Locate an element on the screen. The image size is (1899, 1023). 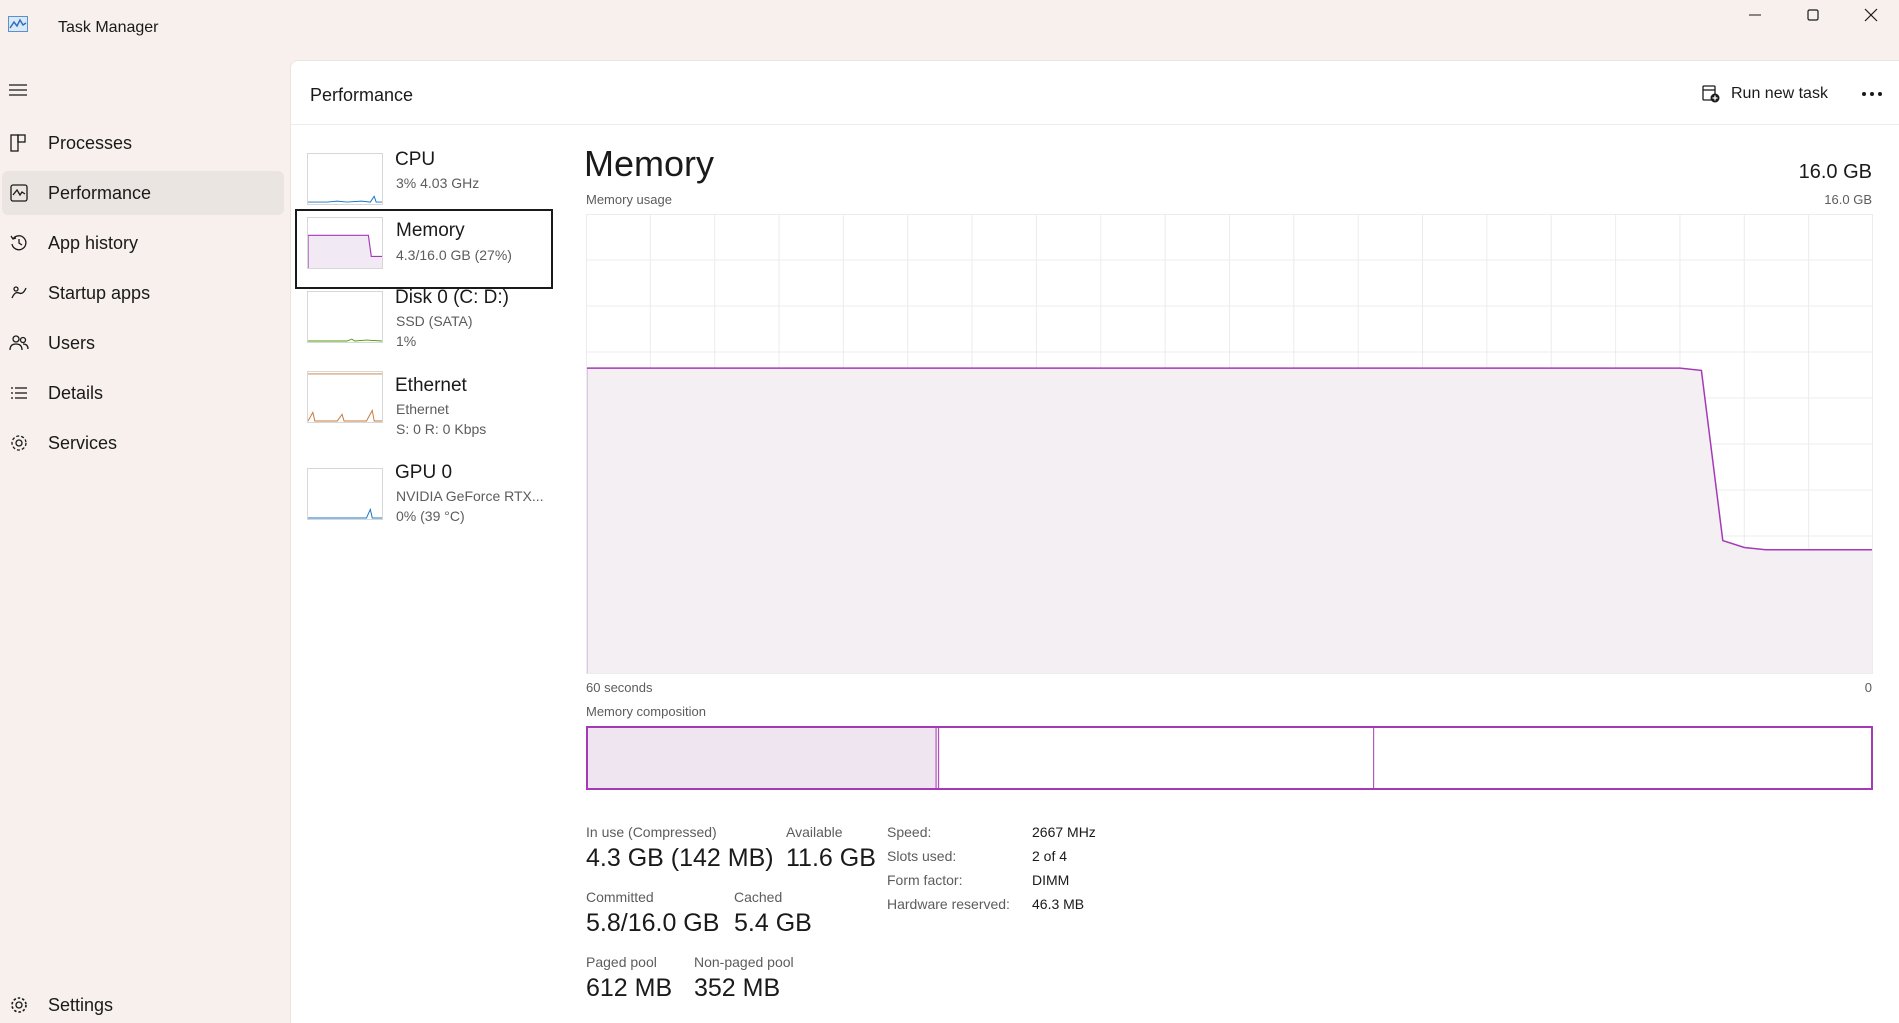
services-icon is located at coordinates (19, 443).